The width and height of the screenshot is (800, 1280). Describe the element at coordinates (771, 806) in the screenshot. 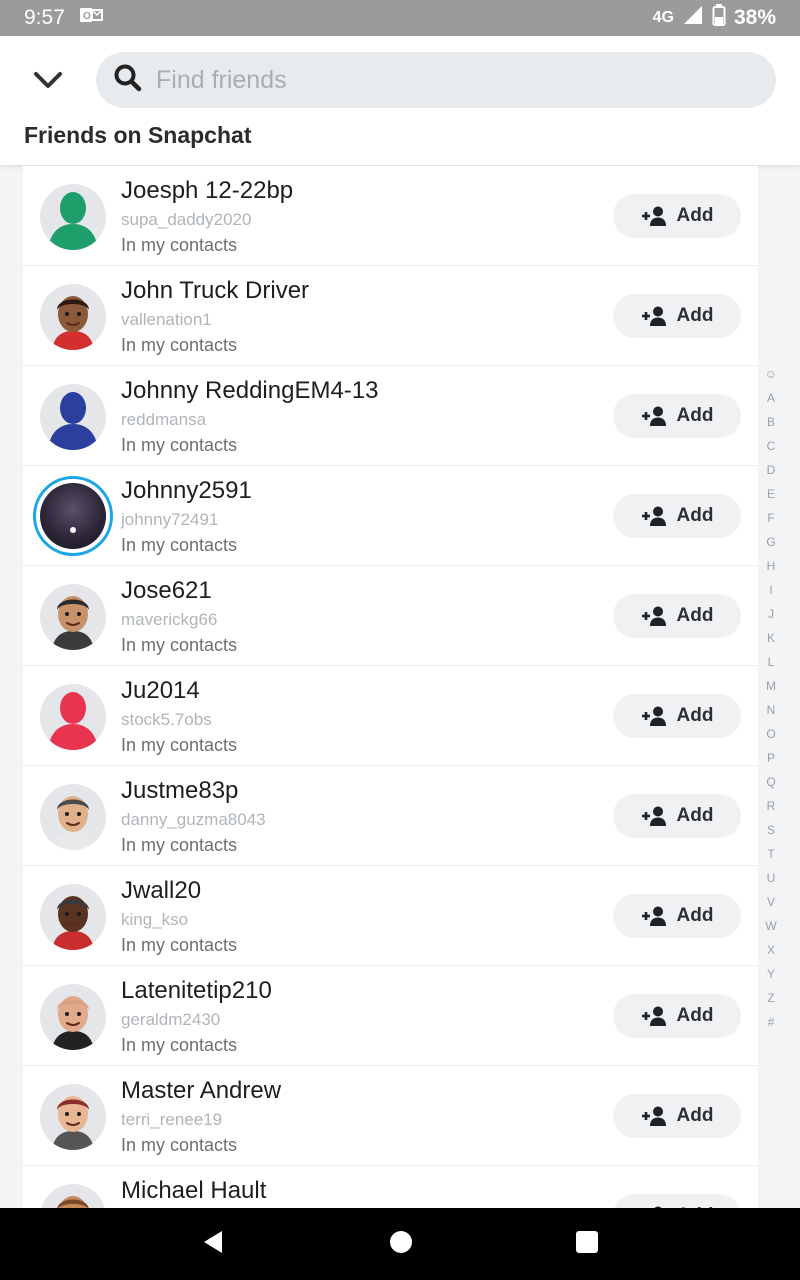

I see `alphabet-index-letter: R` at that location.